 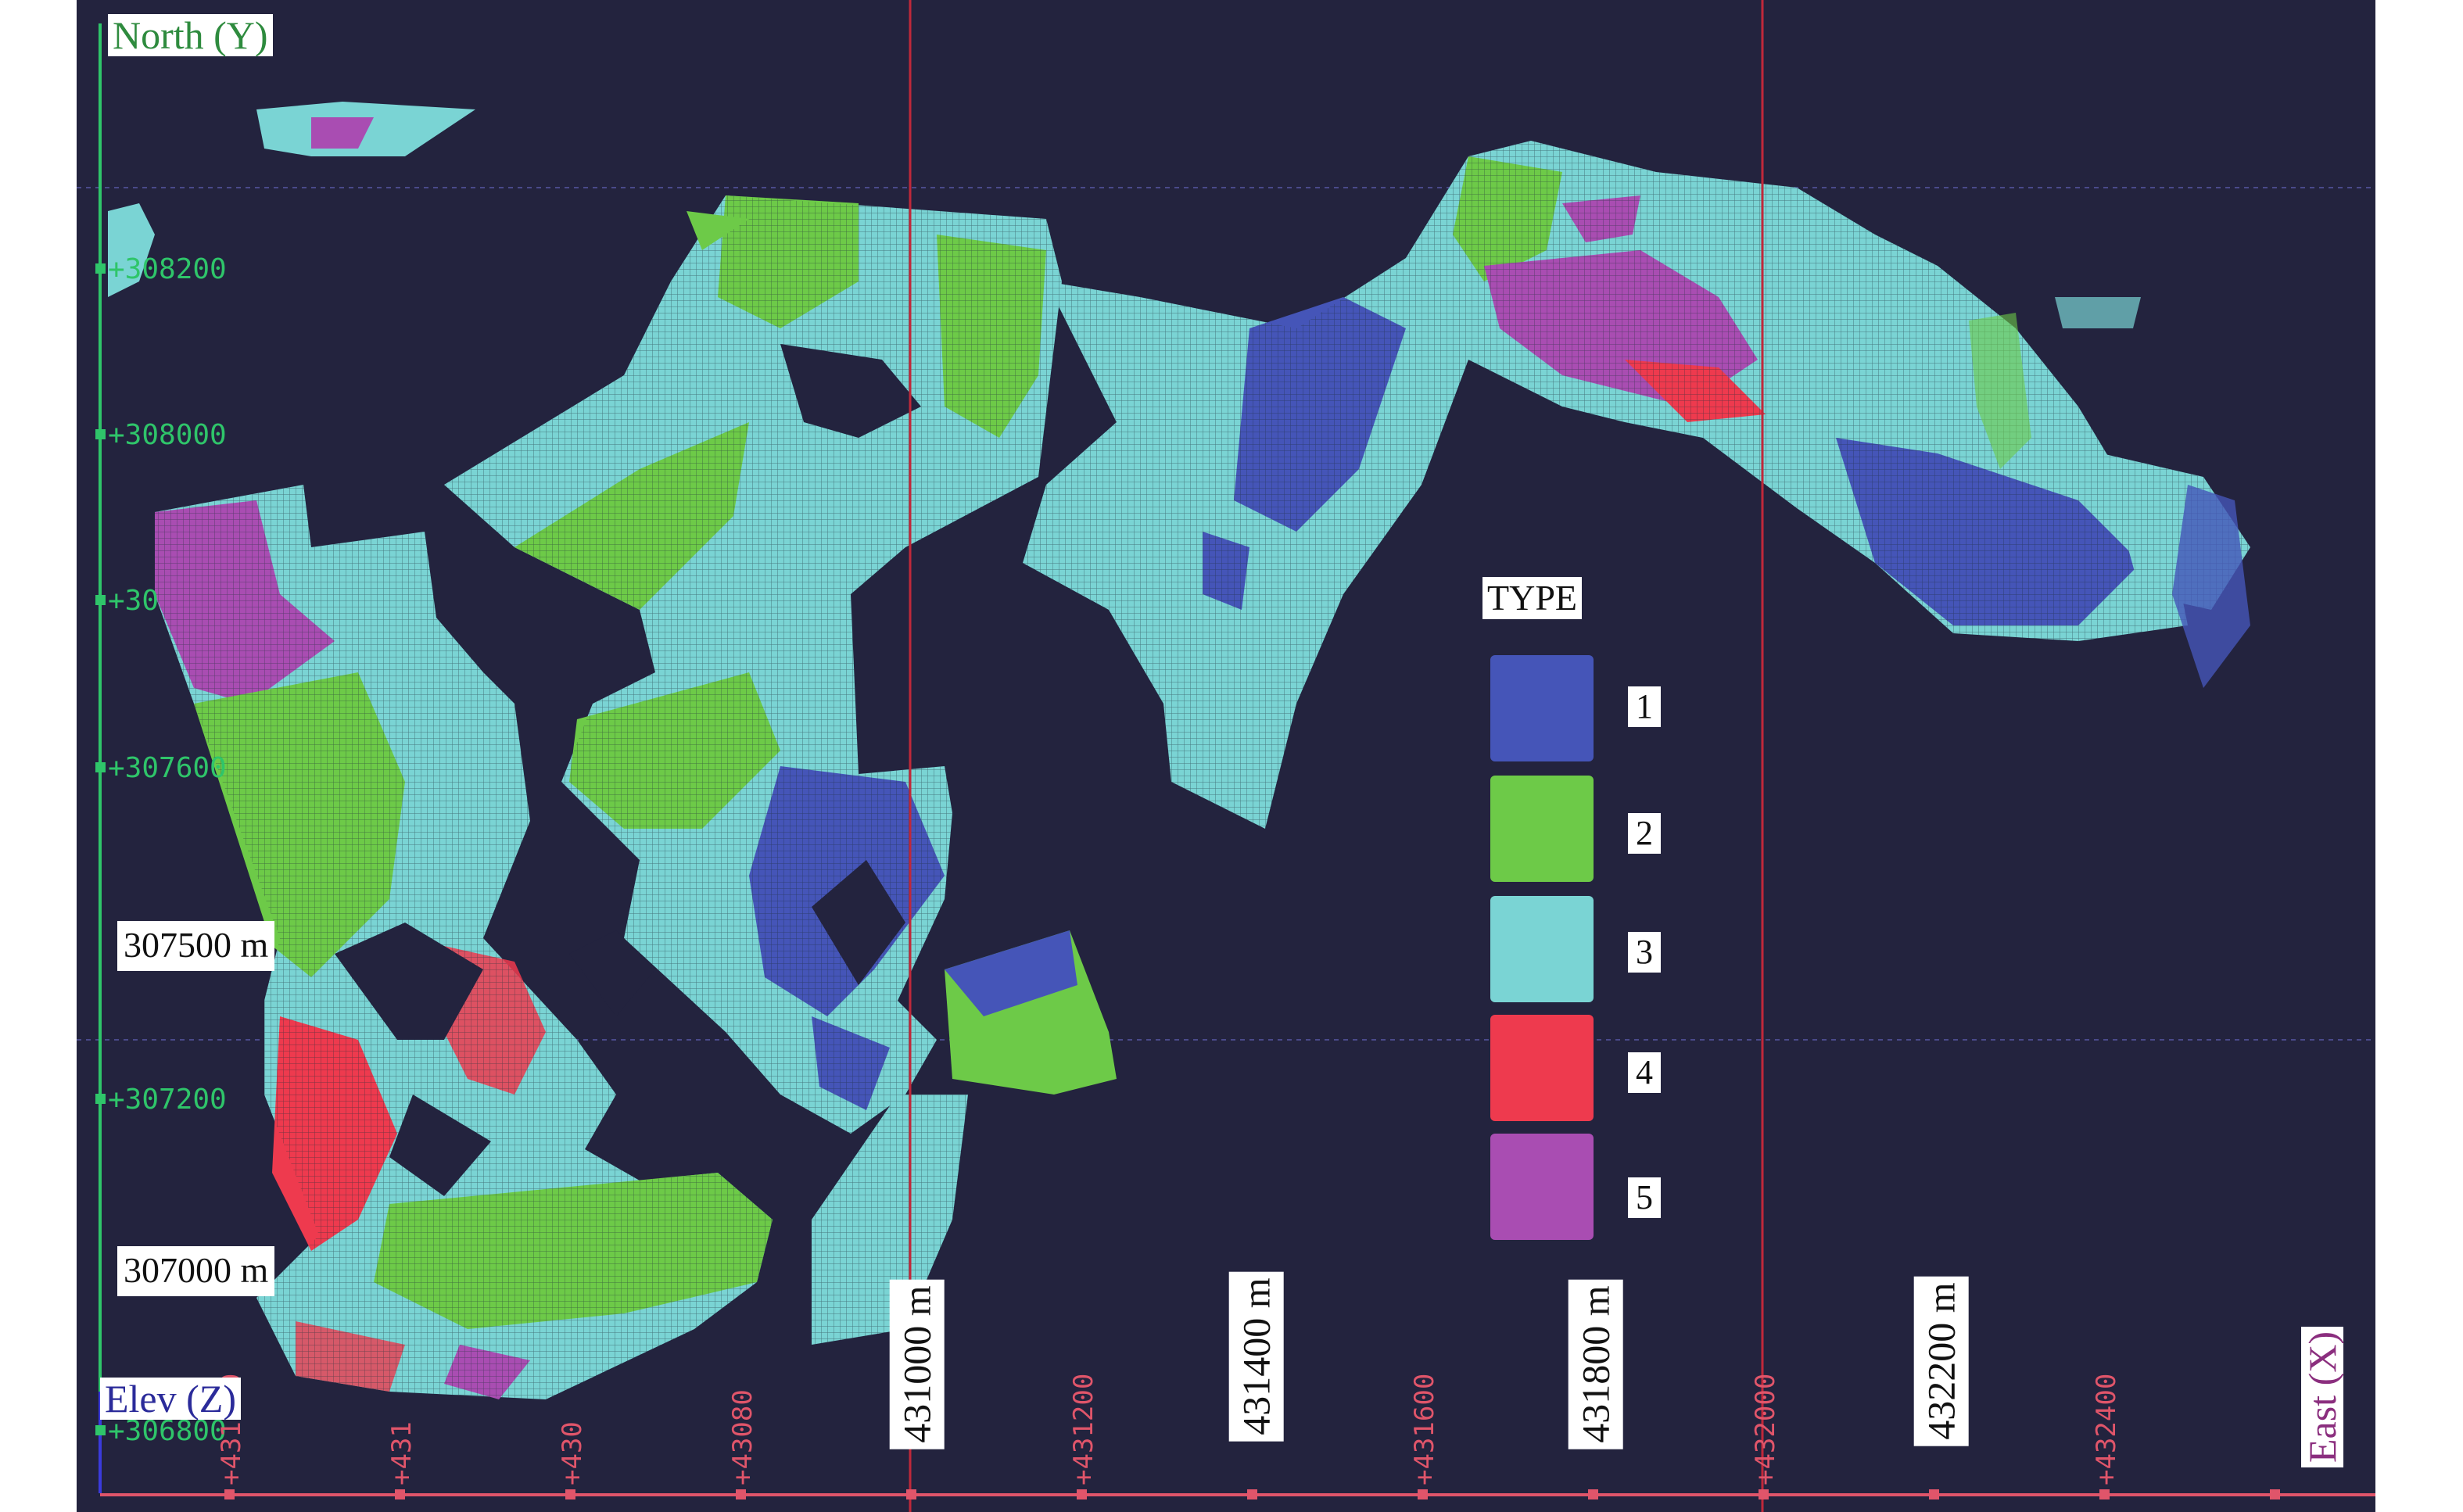 What do you see at coordinates (1941, 1361) in the screenshot?
I see `x-coord-label-432200: 432200 m` at bounding box center [1941, 1361].